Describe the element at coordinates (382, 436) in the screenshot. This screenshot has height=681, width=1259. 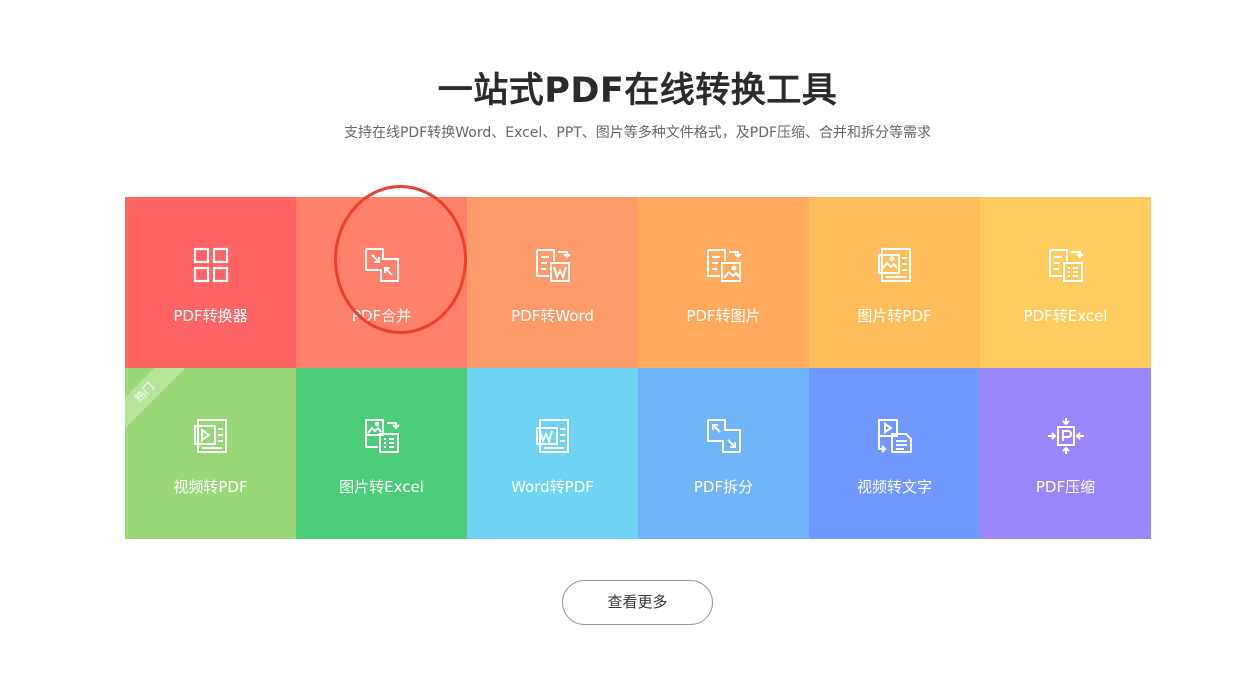
I see `image-to-excel-icon` at that location.